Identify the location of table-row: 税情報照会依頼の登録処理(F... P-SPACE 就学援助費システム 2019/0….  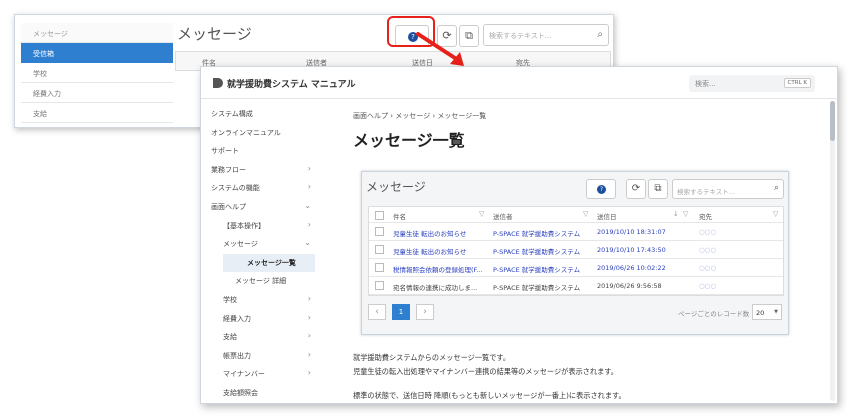
(576, 268).